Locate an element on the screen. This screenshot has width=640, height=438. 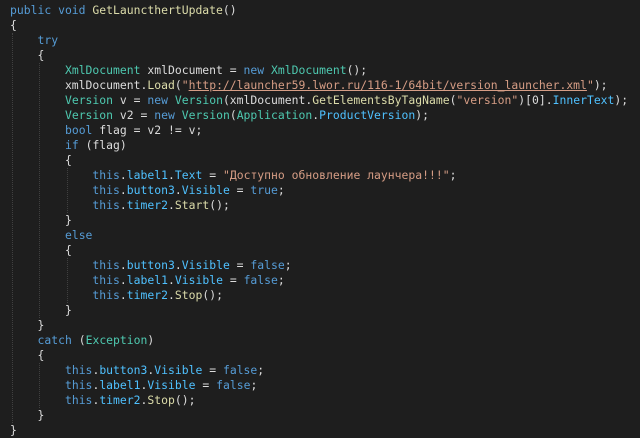
code-token: ) is located at coordinates (151, 340).